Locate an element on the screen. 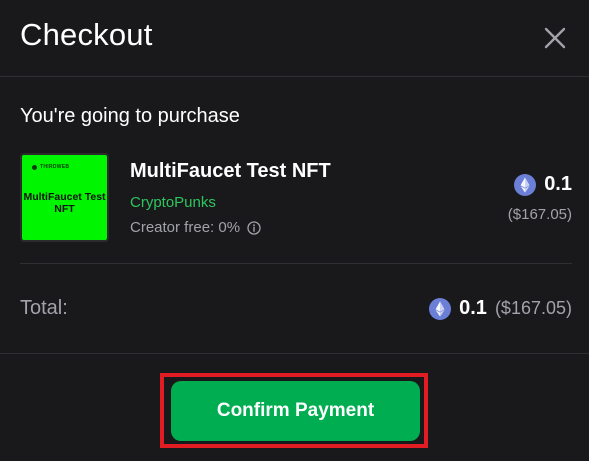  thumbnail-brand: THIRDWEB is located at coordinates (50, 167).